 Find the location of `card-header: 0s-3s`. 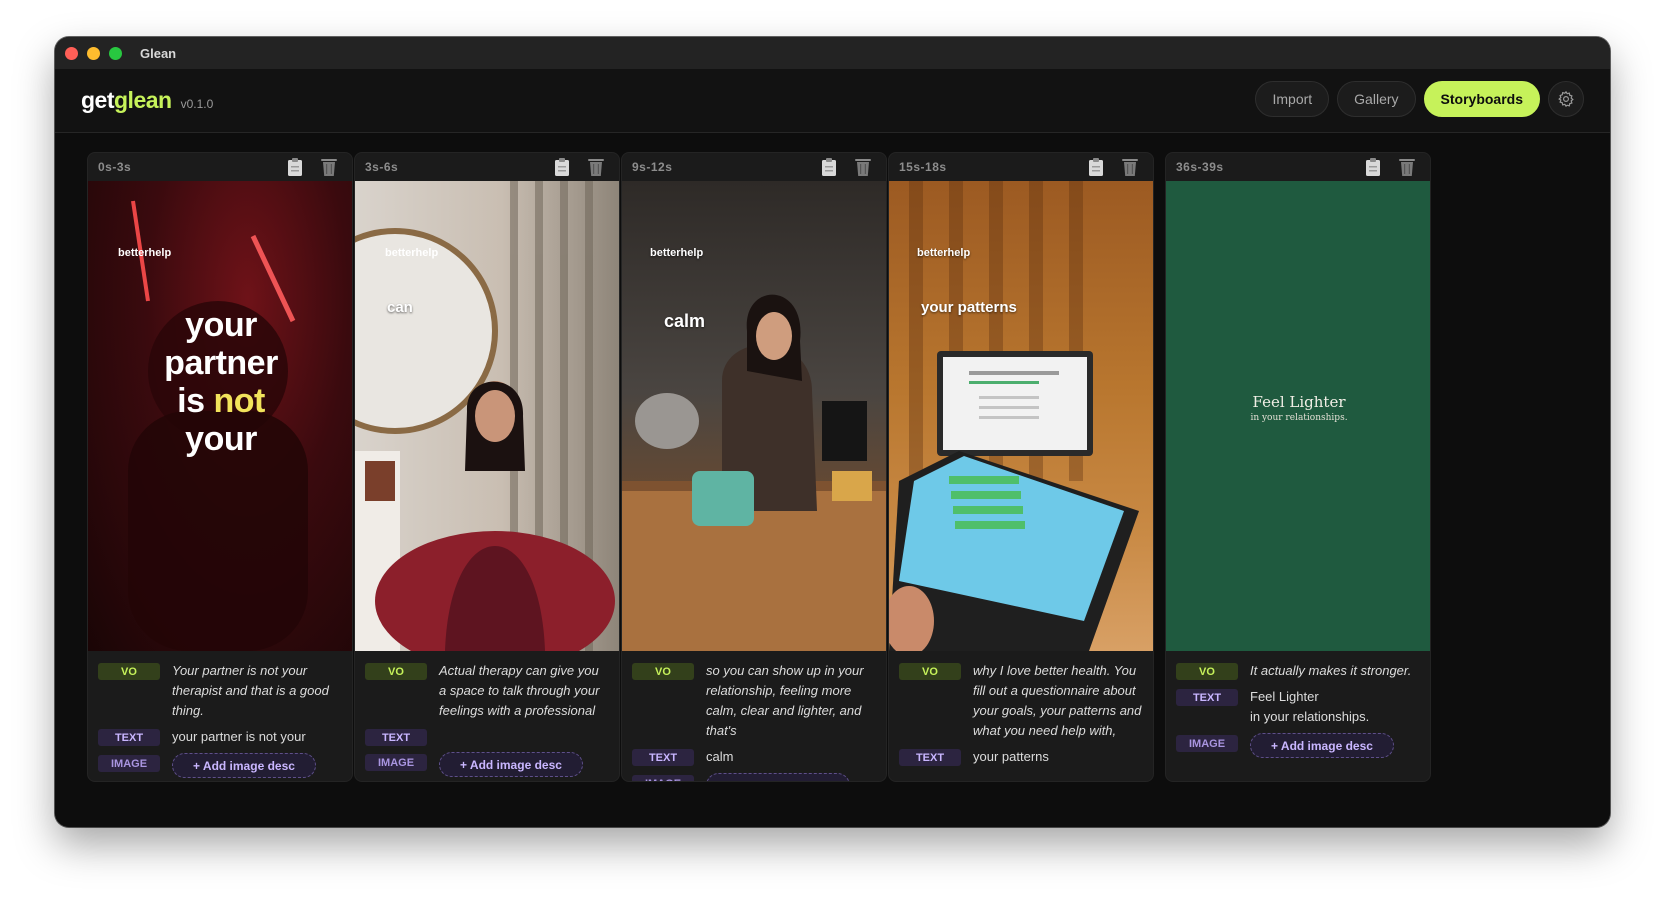

card-header: 0s-3s is located at coordinates (220, 167).